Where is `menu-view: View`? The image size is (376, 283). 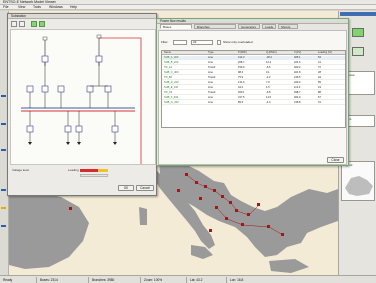 menu-view: View is located at coordinates (21, 7).